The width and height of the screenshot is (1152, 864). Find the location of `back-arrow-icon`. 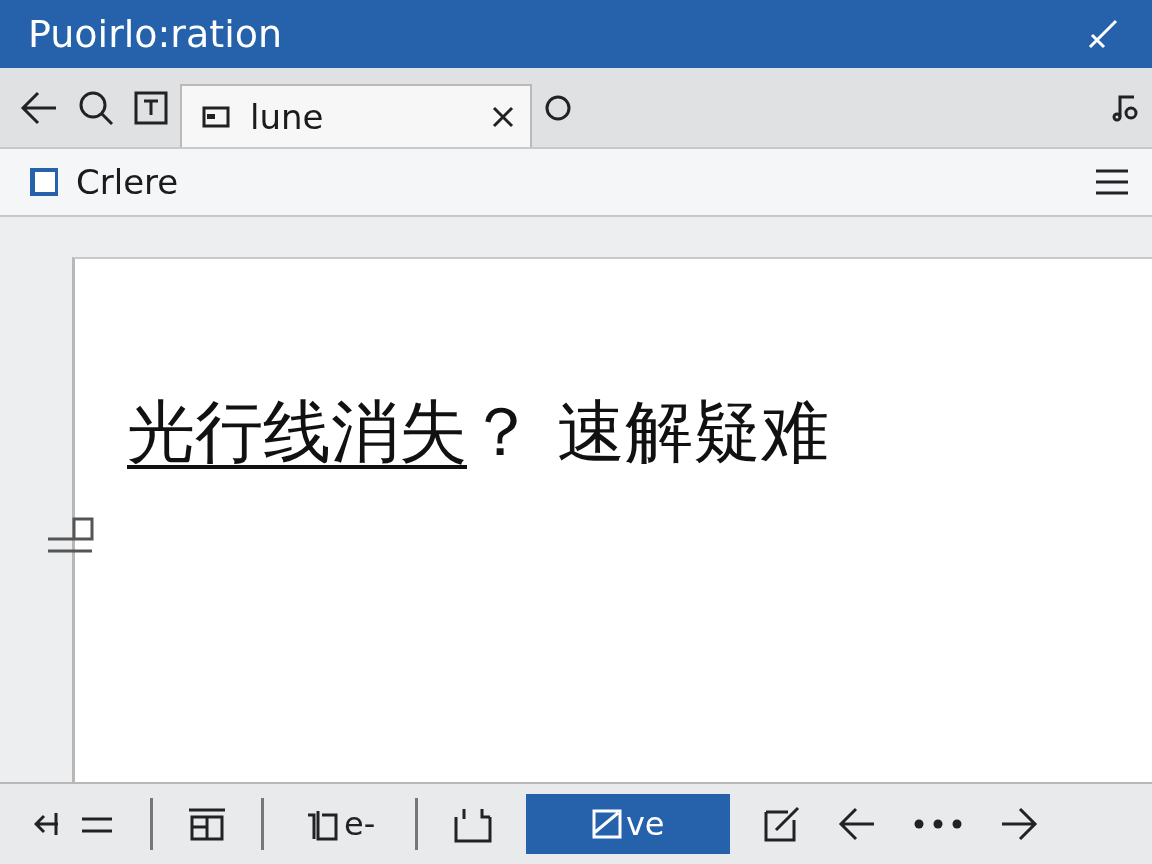

back-arrow-icon is located at coordinates (39, 107).